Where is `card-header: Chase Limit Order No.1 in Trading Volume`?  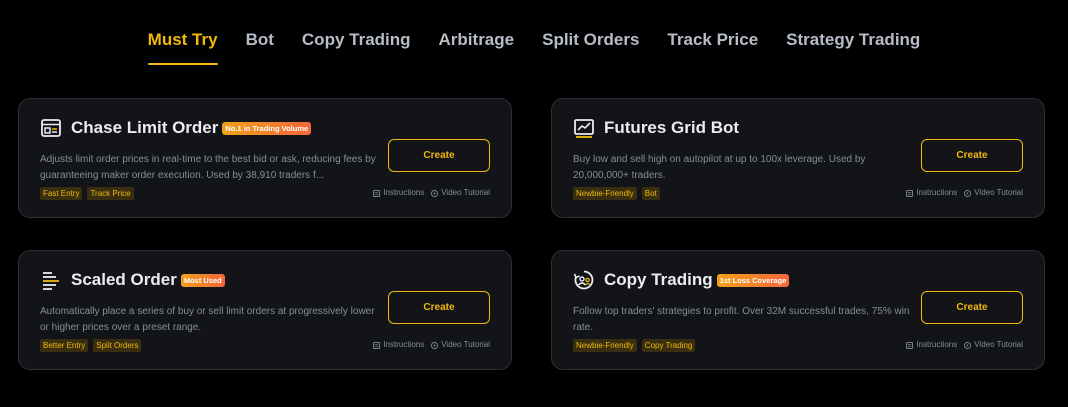
card-header: Chase Limit Order No.1 in Trading Volume is located at coordinates (176, 128).